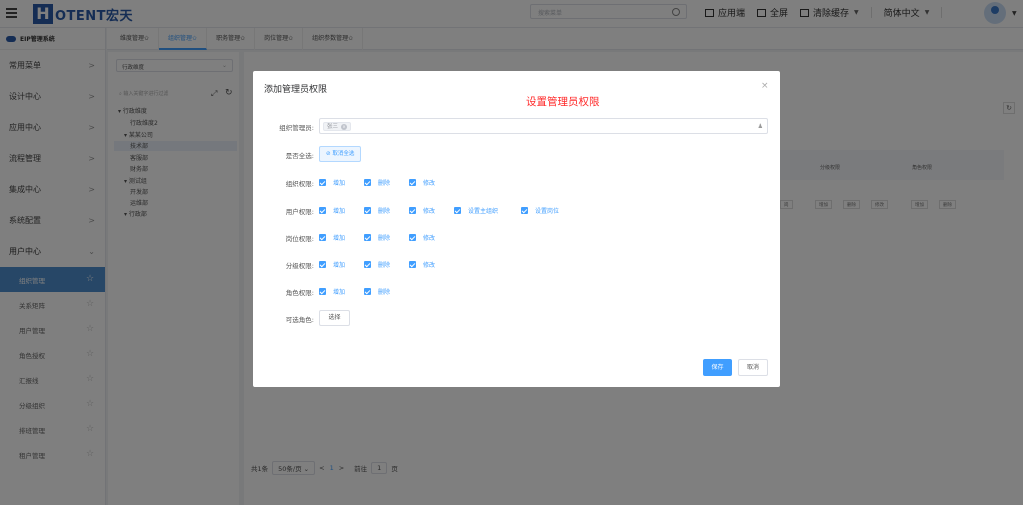  I want to click on org-add-checkbox: 增加, so click(332, 182).